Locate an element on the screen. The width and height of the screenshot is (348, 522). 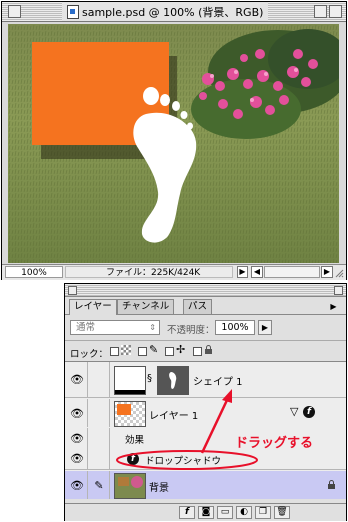
drag-arrow-line is located at coordinates (215, 425).